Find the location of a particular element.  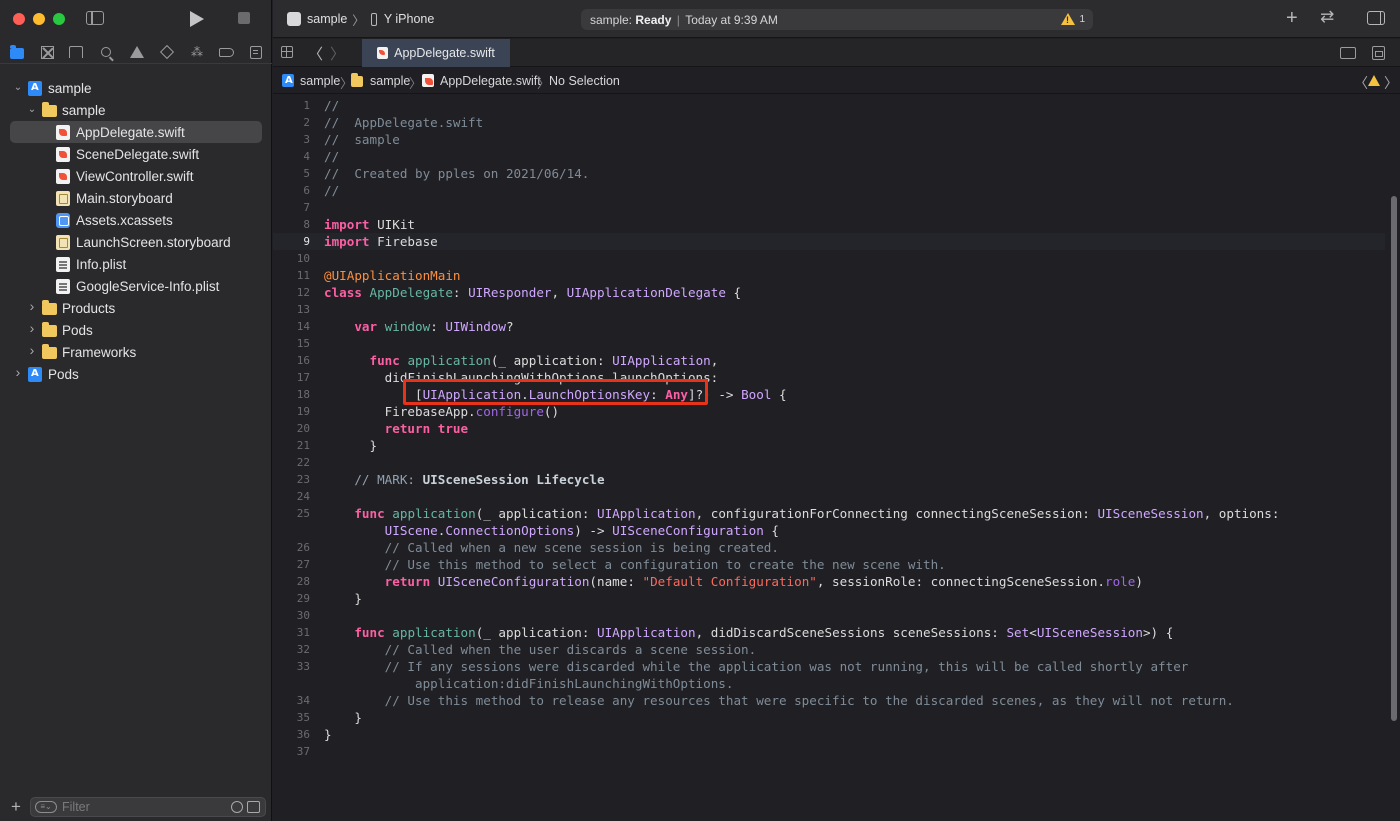

tree-item: GoogleService-Info.plist is located at coordinates (136, 286).